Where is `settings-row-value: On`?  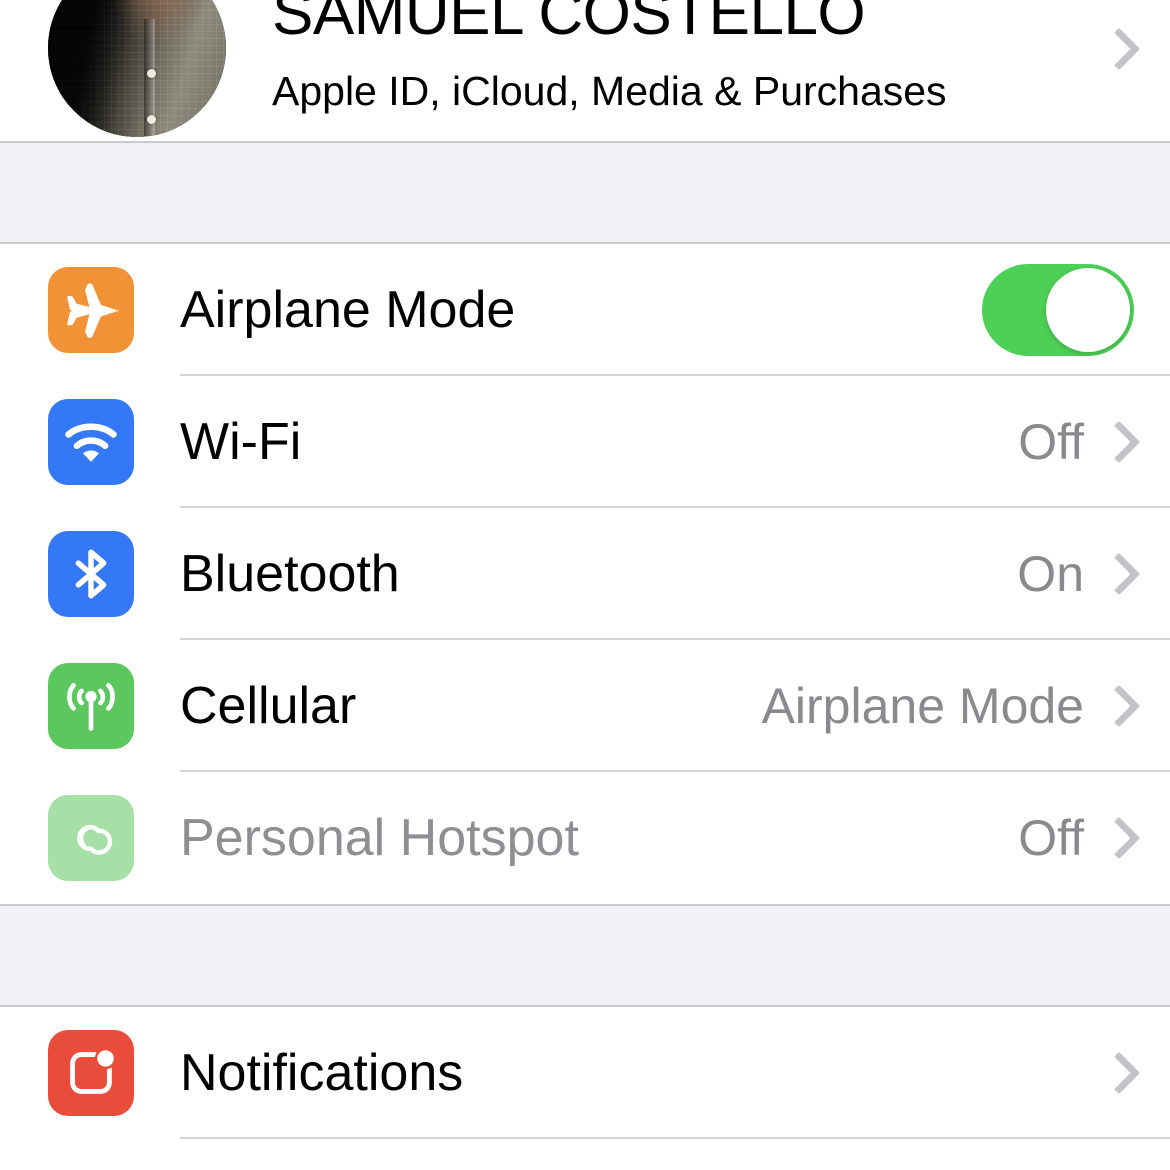 settings-row-value: On is located at coordinates (1050, 574).